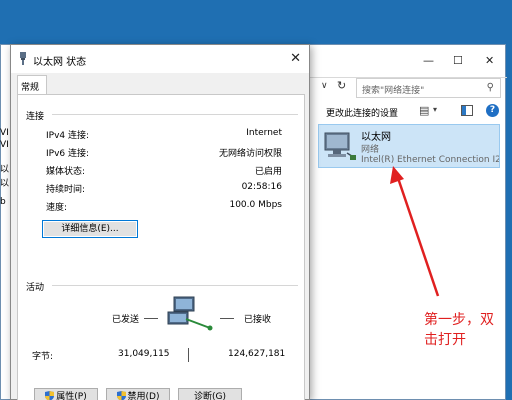  I want to click on media-state-label: 媒体状态:, so click(66, 172).